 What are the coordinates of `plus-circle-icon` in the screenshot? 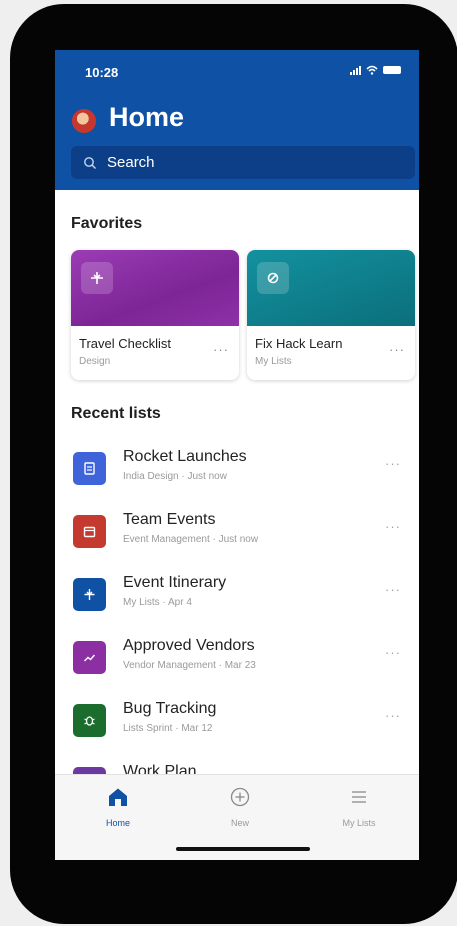 It's located at (240, 797).